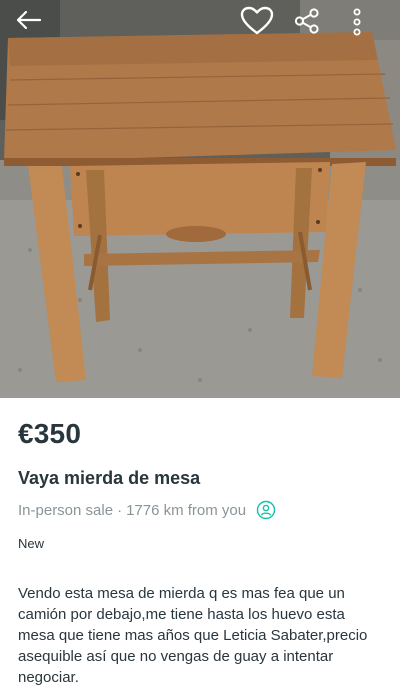  What do you see at coordinates (109, 478) in the screenshot?
I see `listing-title: Vaya mierda de mesa` at bounding box center [109, 478].